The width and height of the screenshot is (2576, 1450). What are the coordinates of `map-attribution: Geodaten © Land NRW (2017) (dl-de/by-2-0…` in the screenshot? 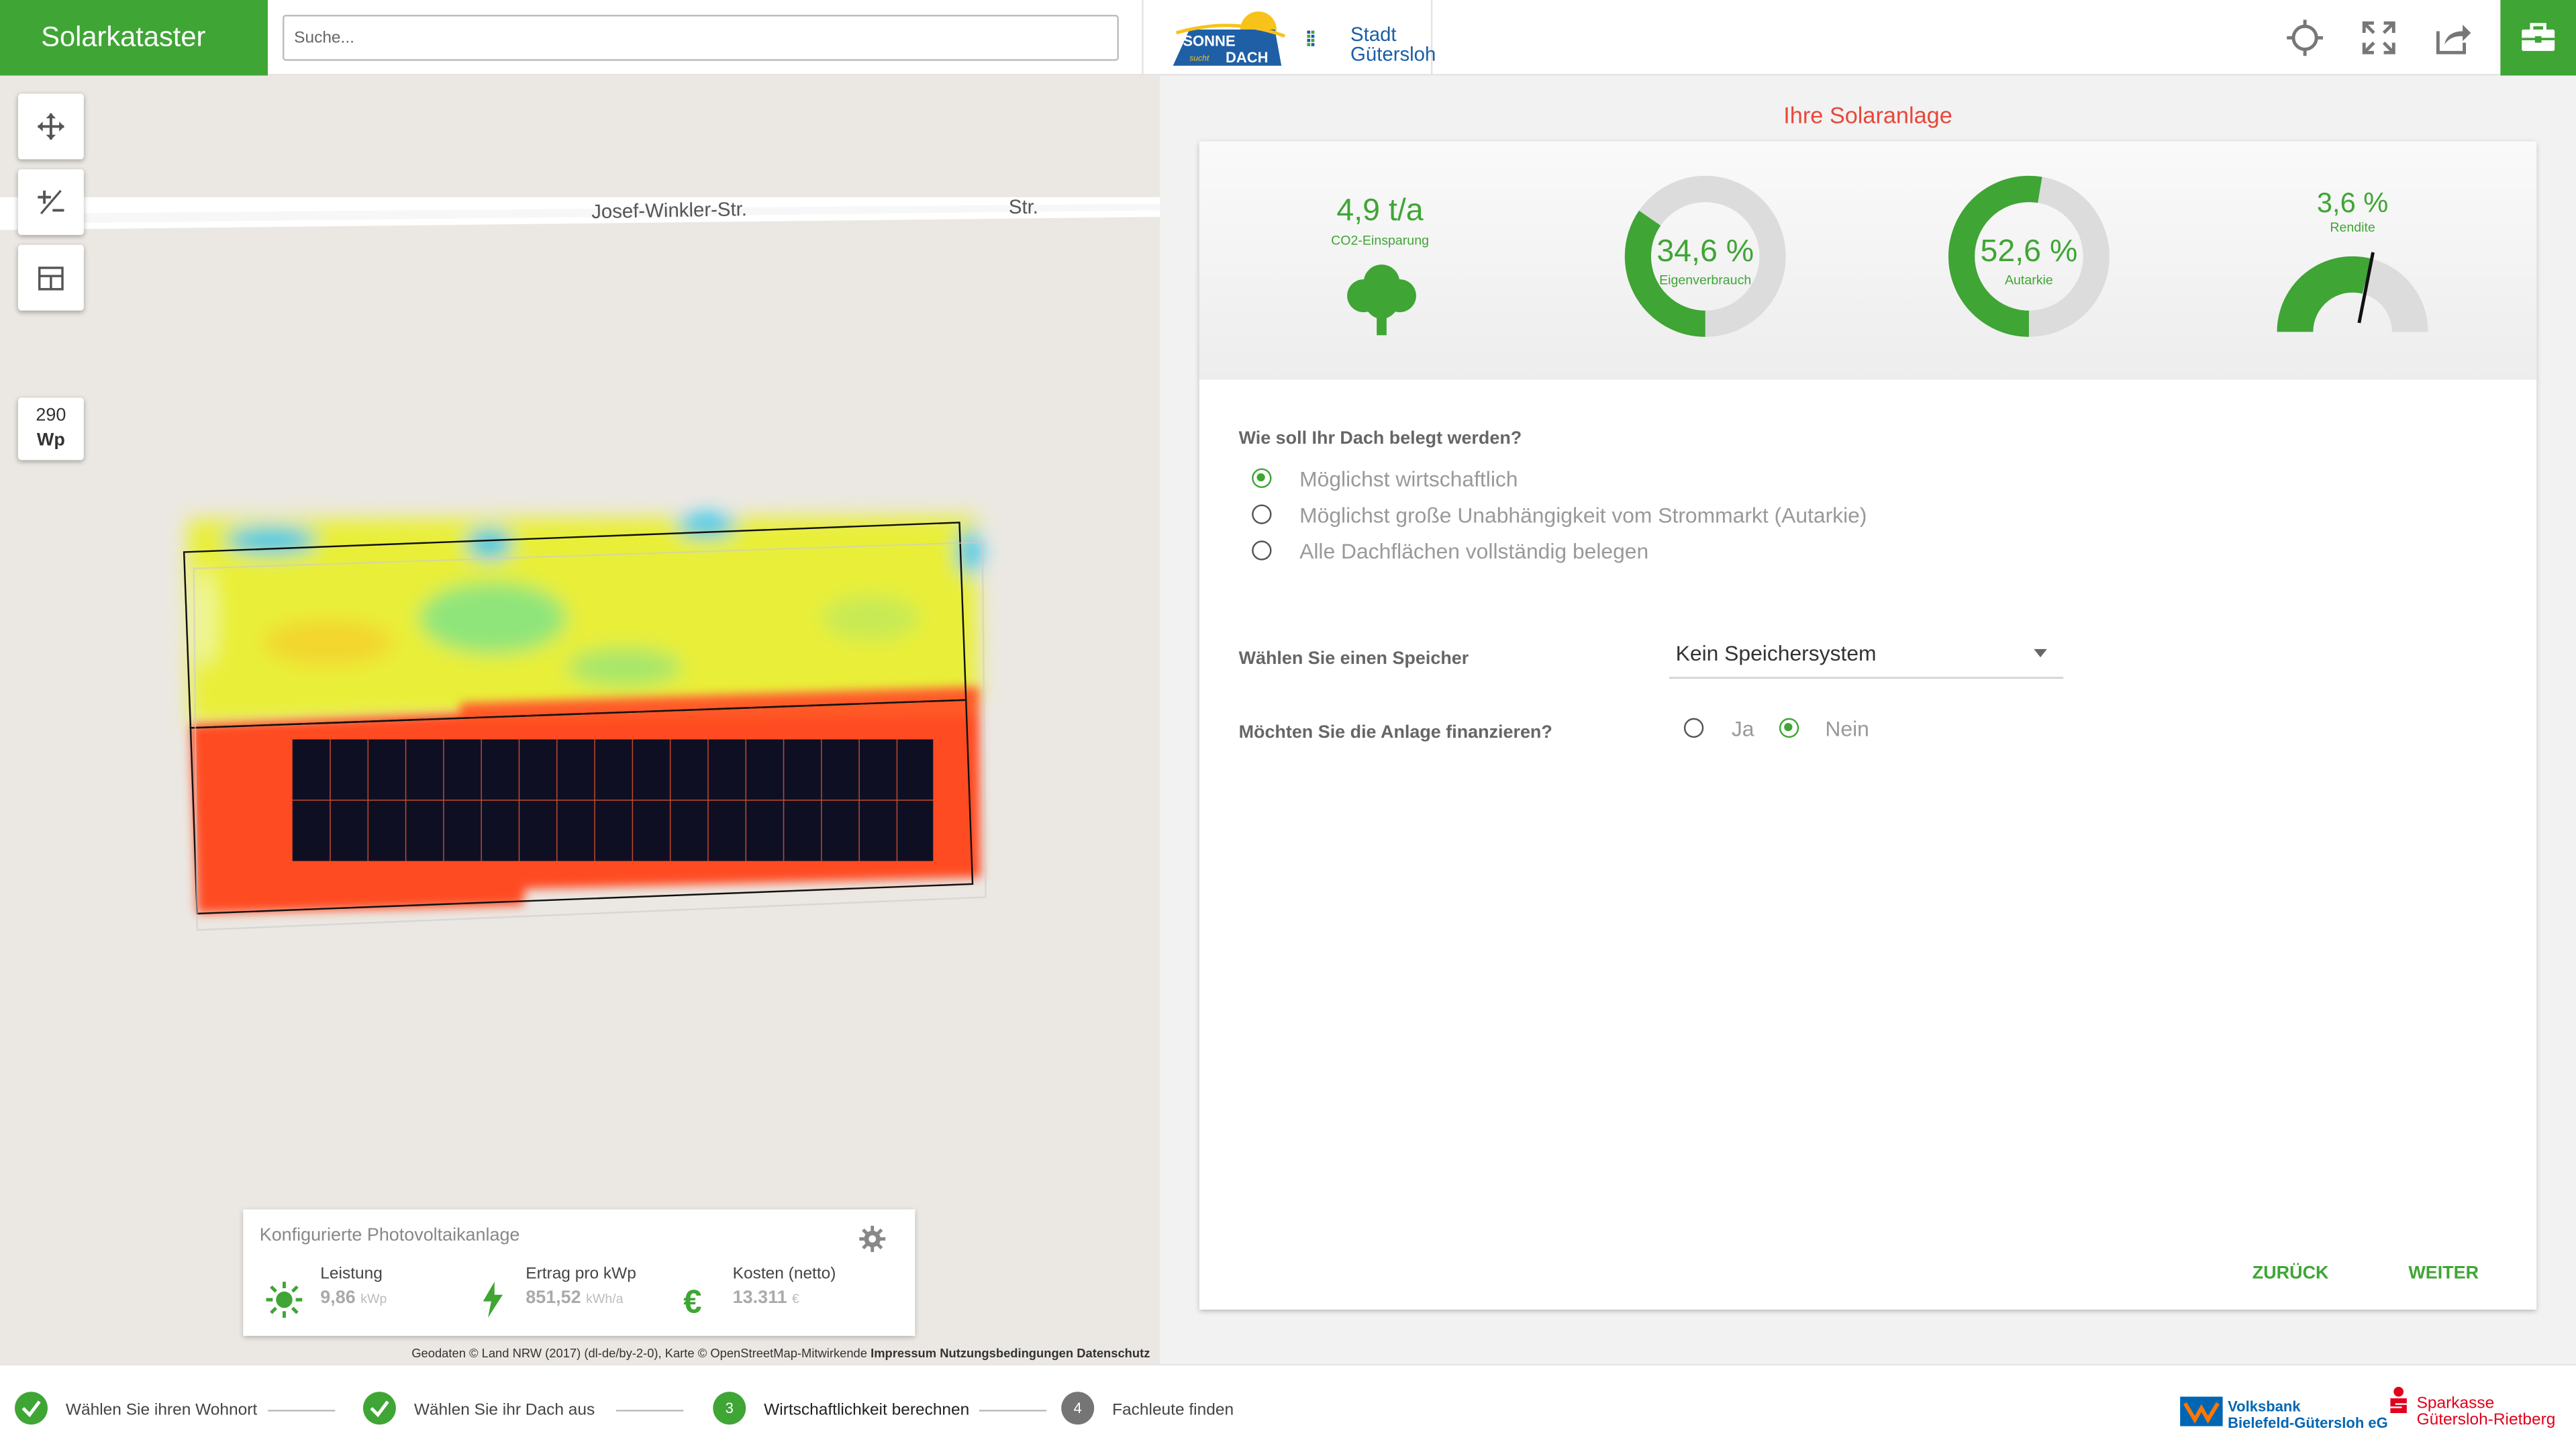 It's located at (580, 1353).